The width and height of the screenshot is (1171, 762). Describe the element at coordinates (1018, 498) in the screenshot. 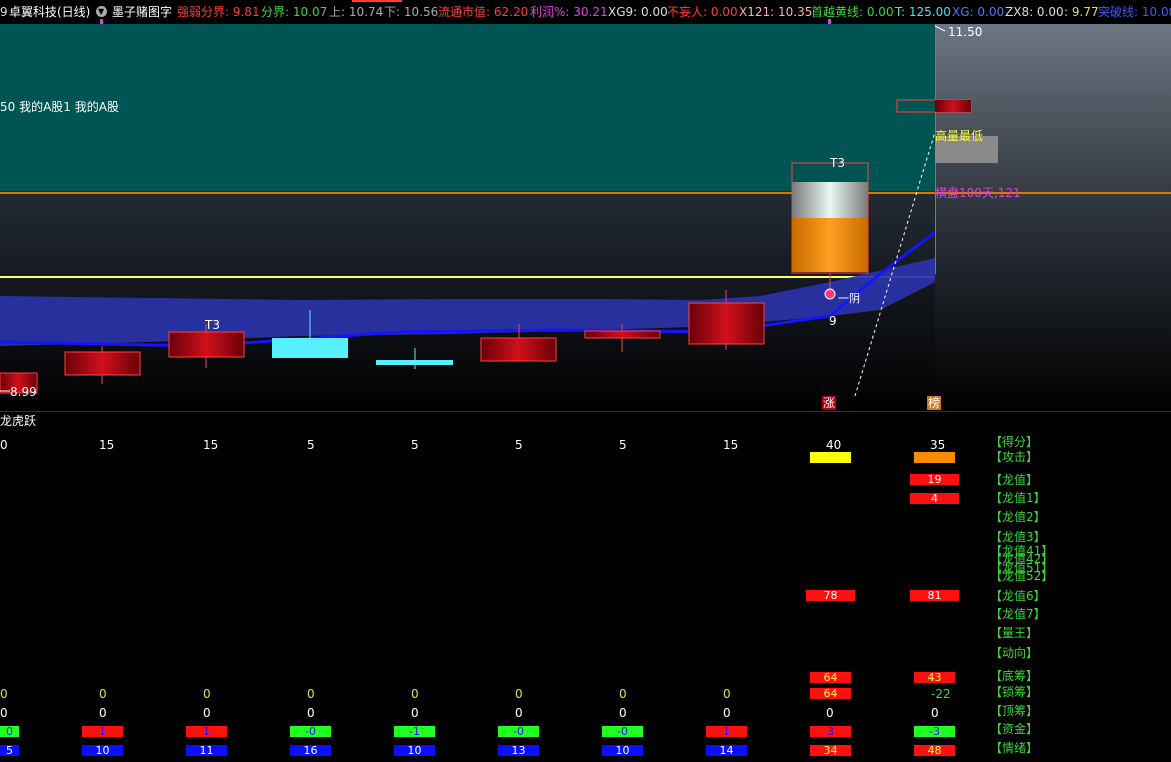

I see `label-longzhi1: 【龙值1】` at that location.